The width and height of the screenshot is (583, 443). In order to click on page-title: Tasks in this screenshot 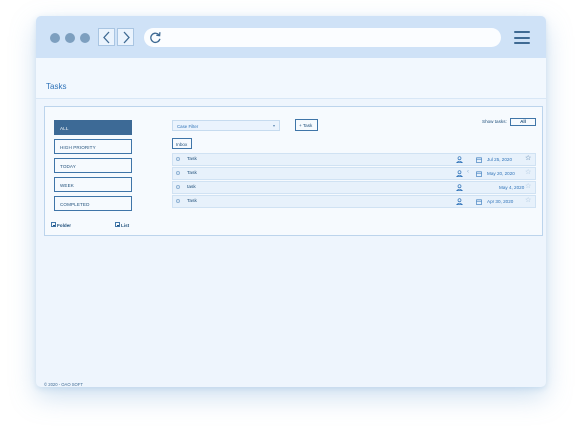, I will do `click(56, 86)`.